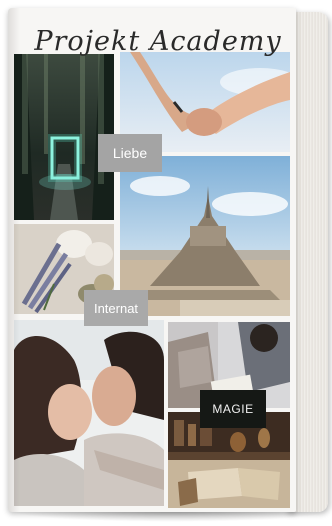  What do you see at coordinates (233, 409) in the screenshot?
I see `label-magic: MAGIE` at bounding box center [233, 409].